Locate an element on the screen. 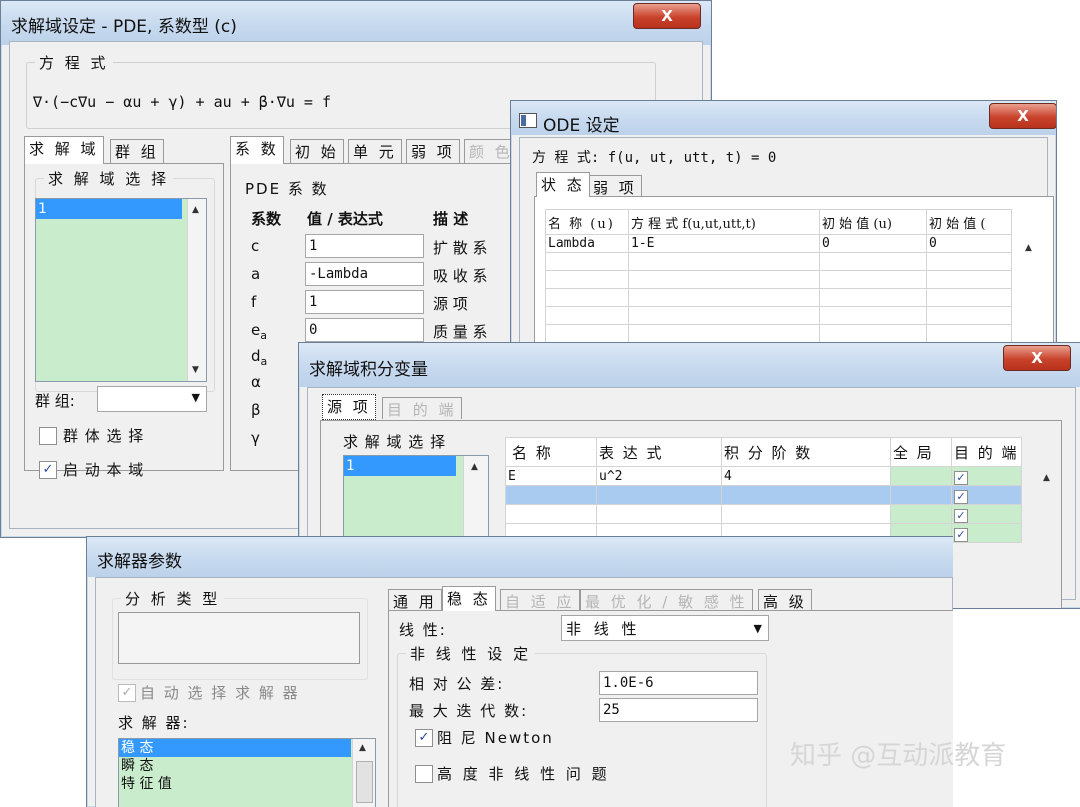 Image resolution: width=1080 pixels, height=807 pixels. solver-list: 稳 态 瞬 态 特 征 值 ▲ is located at coordinates (247, 772).